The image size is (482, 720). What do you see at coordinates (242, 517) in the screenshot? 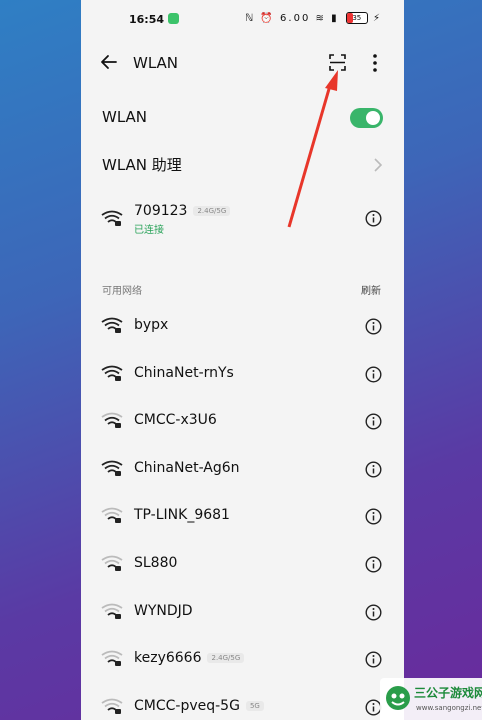
I see `network-list-item: TP-LINK_9681` at bounding box center [242, 517].